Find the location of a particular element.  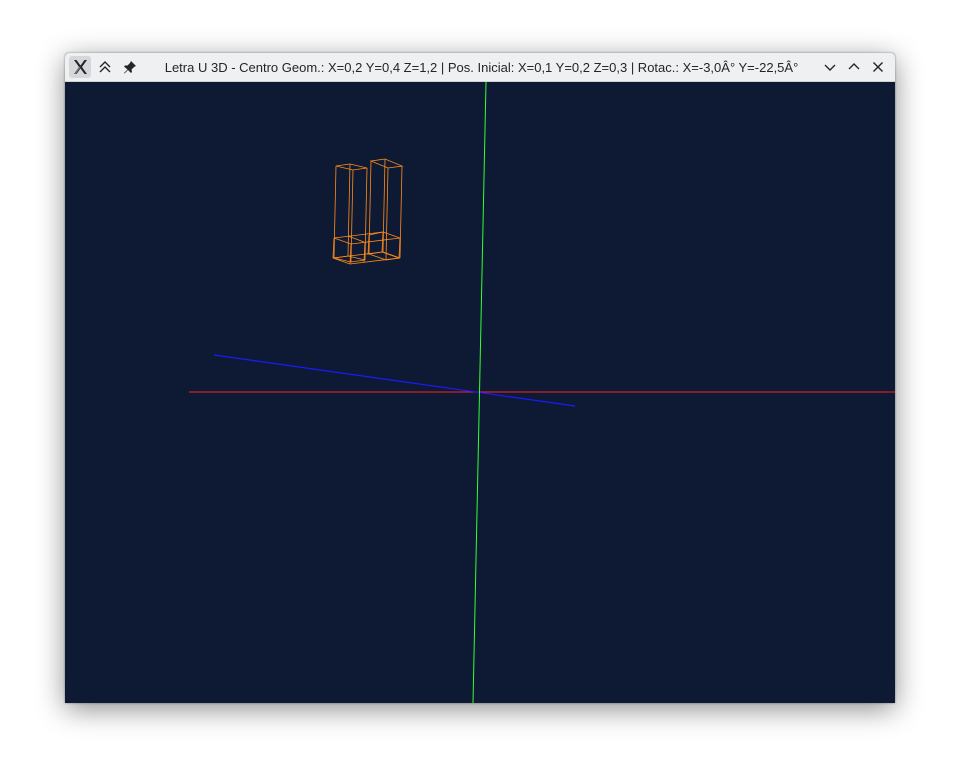

maximize-icon is located at coordinates (854, 67).